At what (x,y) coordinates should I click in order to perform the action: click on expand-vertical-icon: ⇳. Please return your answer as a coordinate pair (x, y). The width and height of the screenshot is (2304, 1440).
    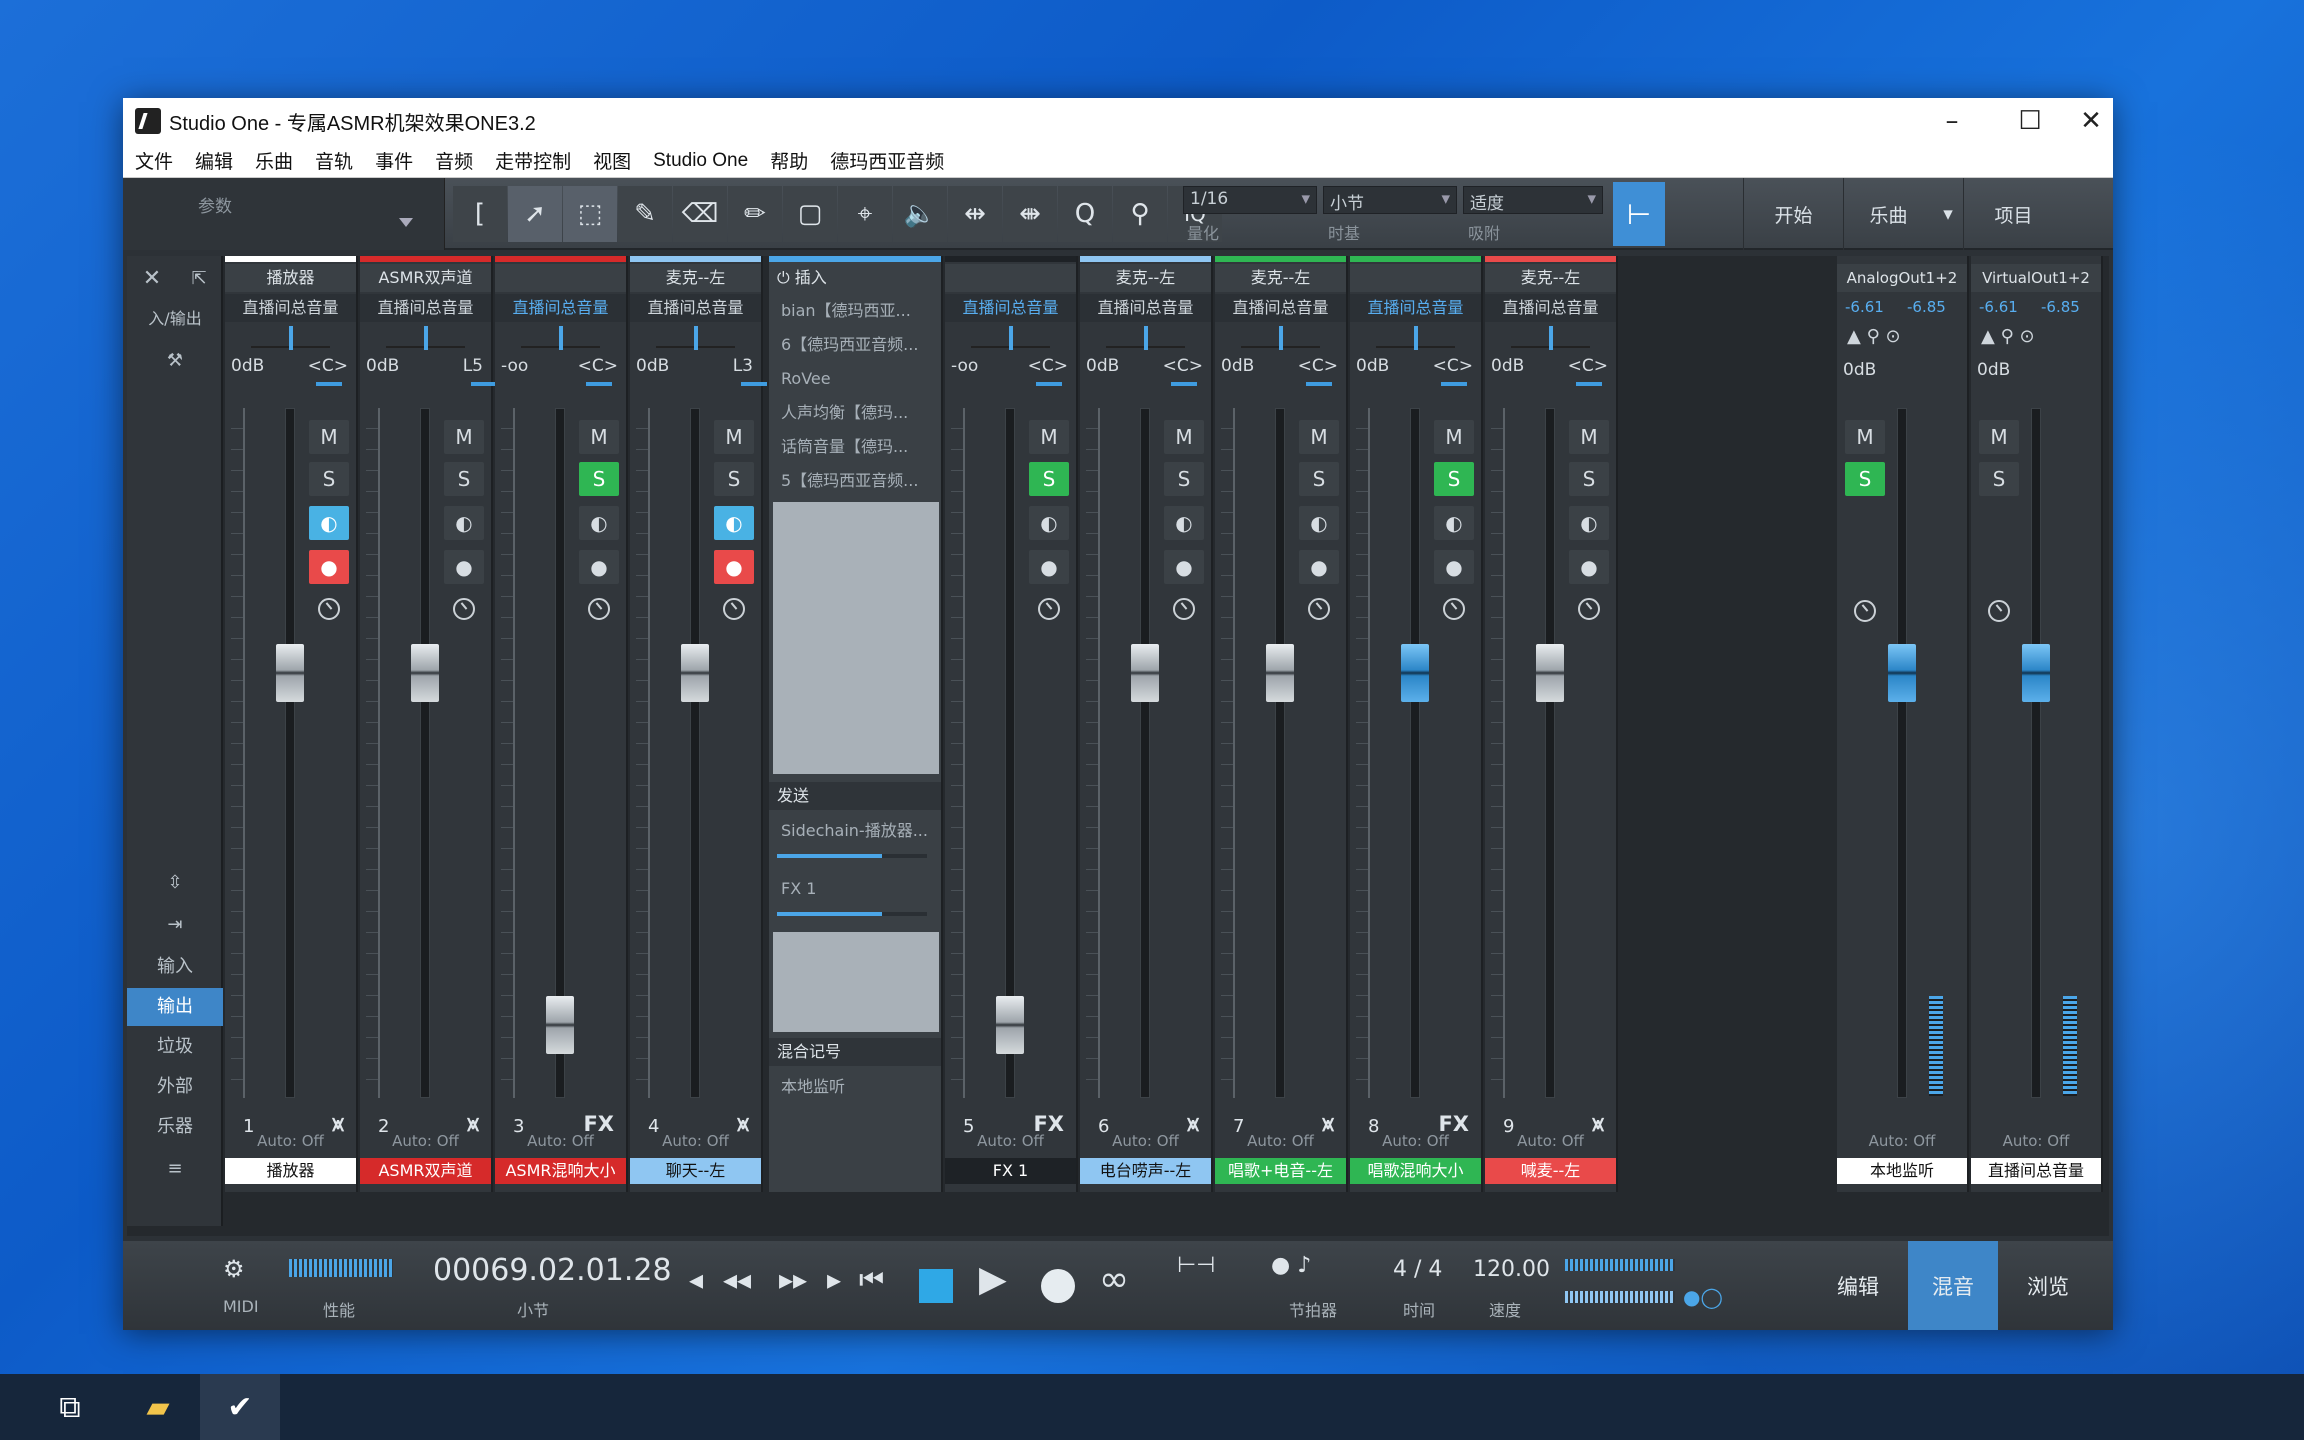
    Looking at the image, I should click on (175, 883).